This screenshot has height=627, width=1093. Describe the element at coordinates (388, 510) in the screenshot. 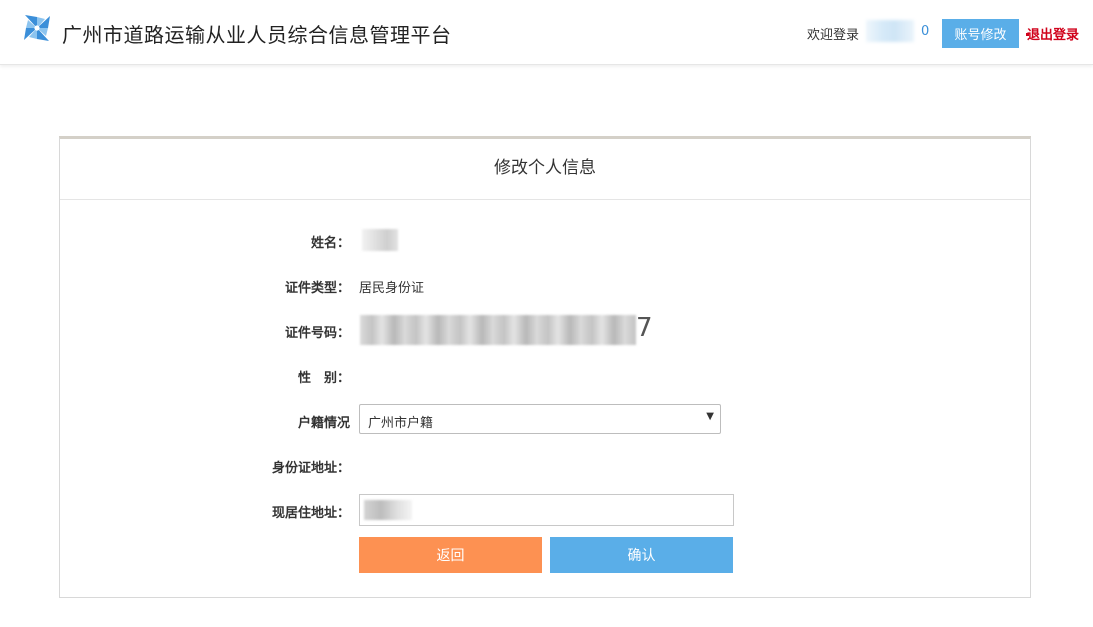

I see `current-address-redacted` at that location.